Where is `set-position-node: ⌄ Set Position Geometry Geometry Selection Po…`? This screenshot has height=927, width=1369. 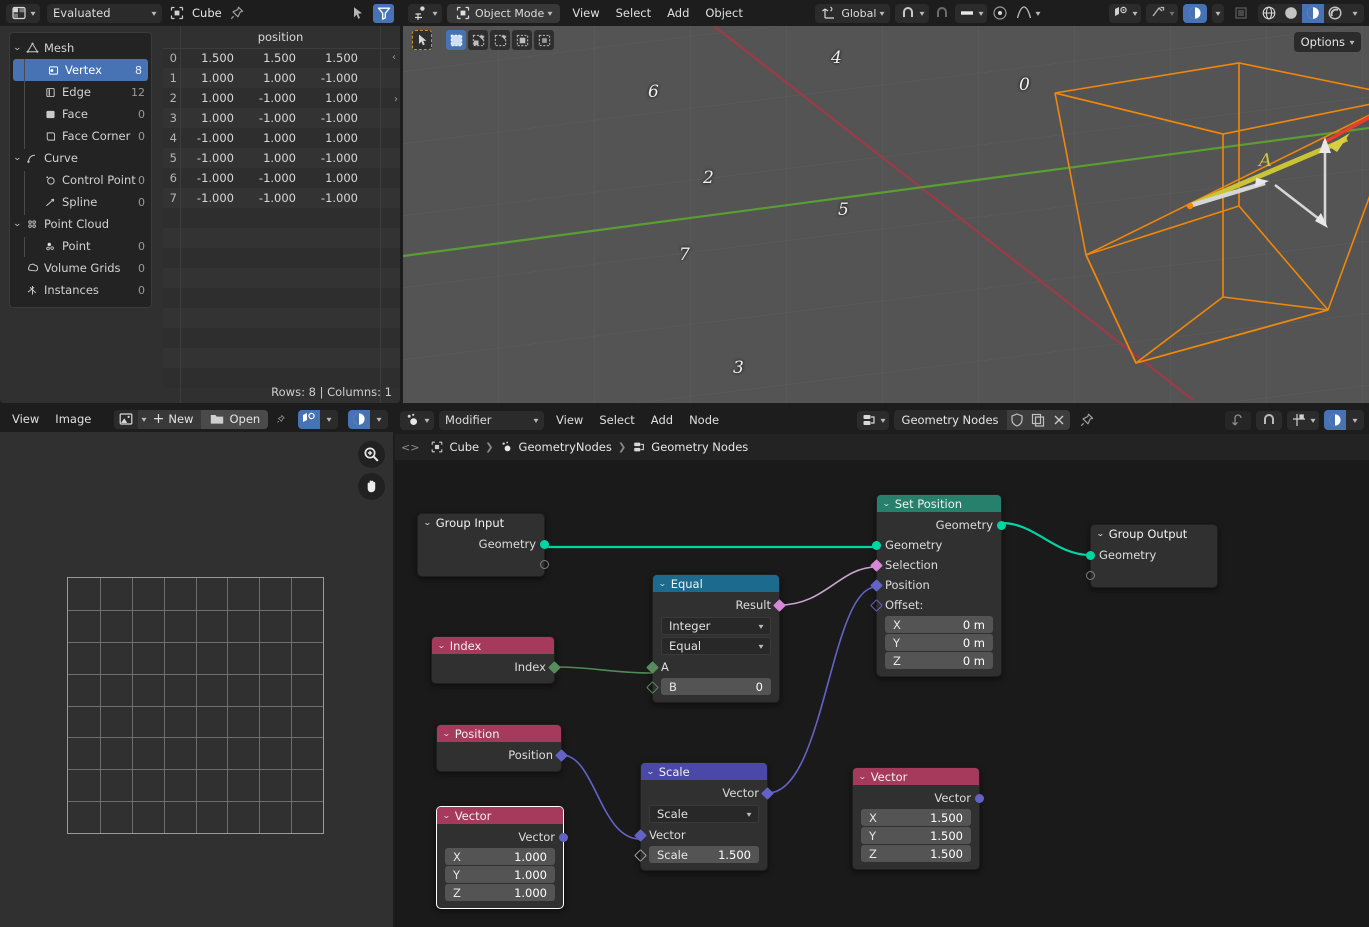
set-position-node: ⌄ Set Position Geometry Geometry Selection Po… is located at coordinates (938, 585).